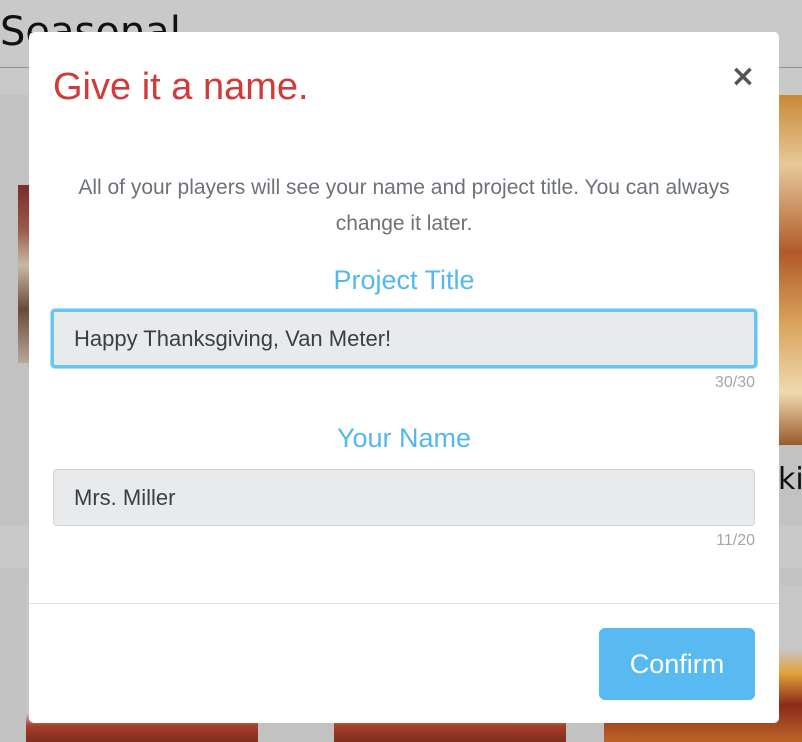  Describe the element at coordinates (735, 540) in the screenshot. I see `your-name-counter: 11/20` at that location.